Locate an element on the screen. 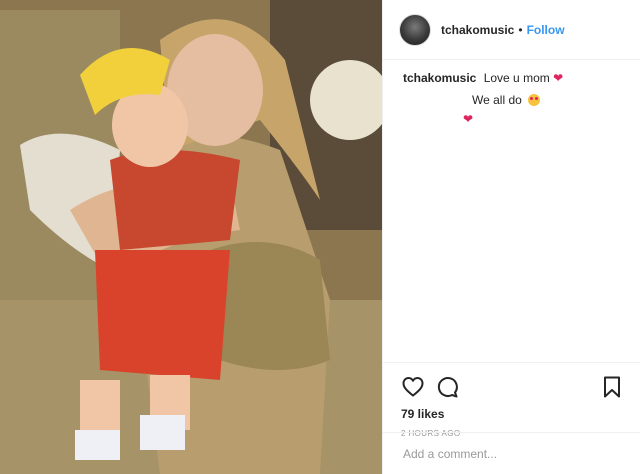  author-avatar is located at coordinates (415, 29).